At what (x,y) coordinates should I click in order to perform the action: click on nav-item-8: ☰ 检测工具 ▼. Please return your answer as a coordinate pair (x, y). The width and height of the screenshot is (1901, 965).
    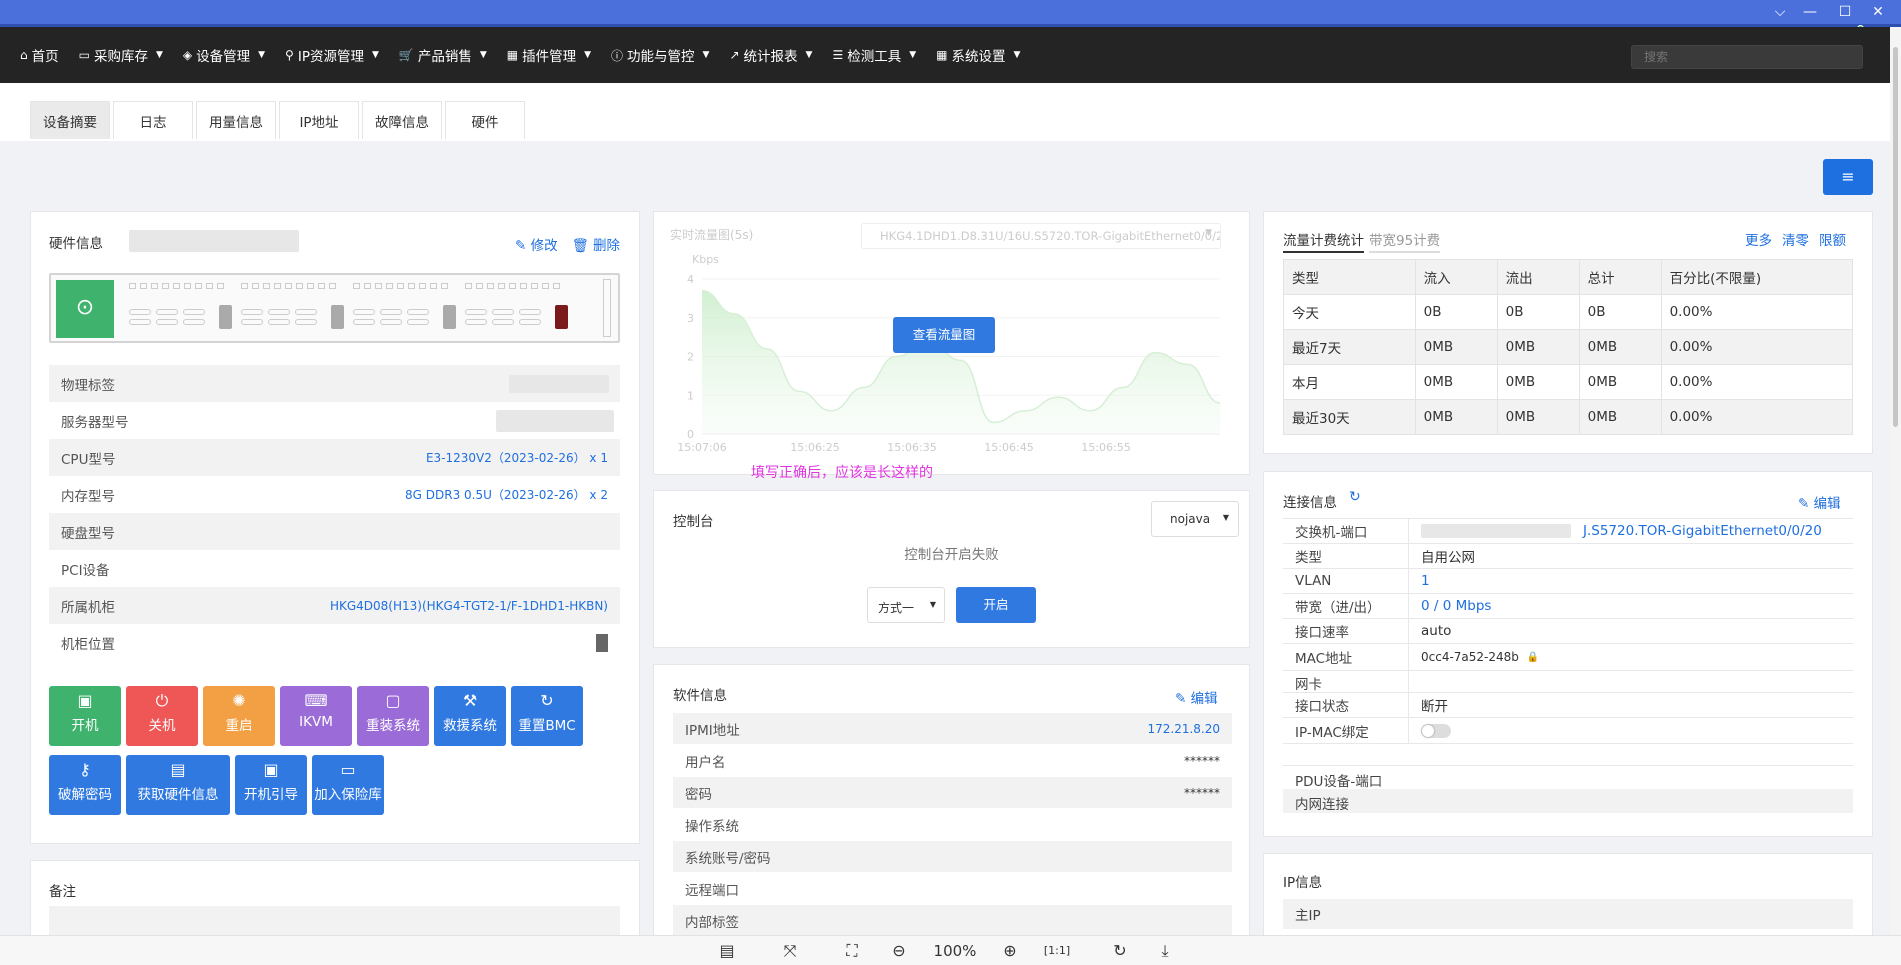
    Looking at the image, I should click on (874, 55).